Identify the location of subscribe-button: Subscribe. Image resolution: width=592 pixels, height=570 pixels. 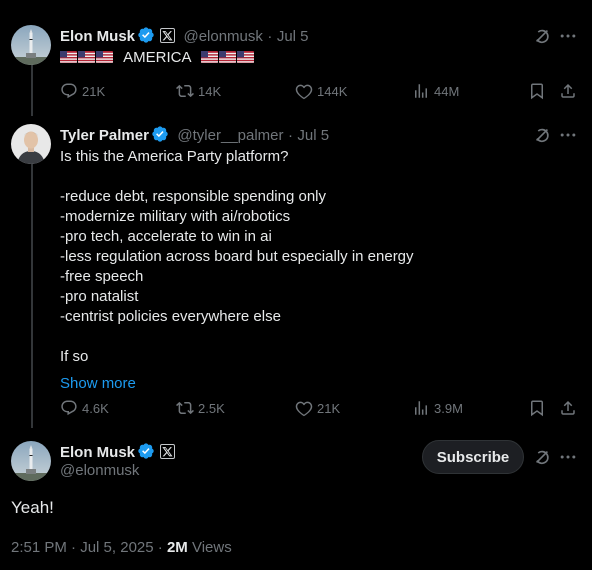
(473, 457).